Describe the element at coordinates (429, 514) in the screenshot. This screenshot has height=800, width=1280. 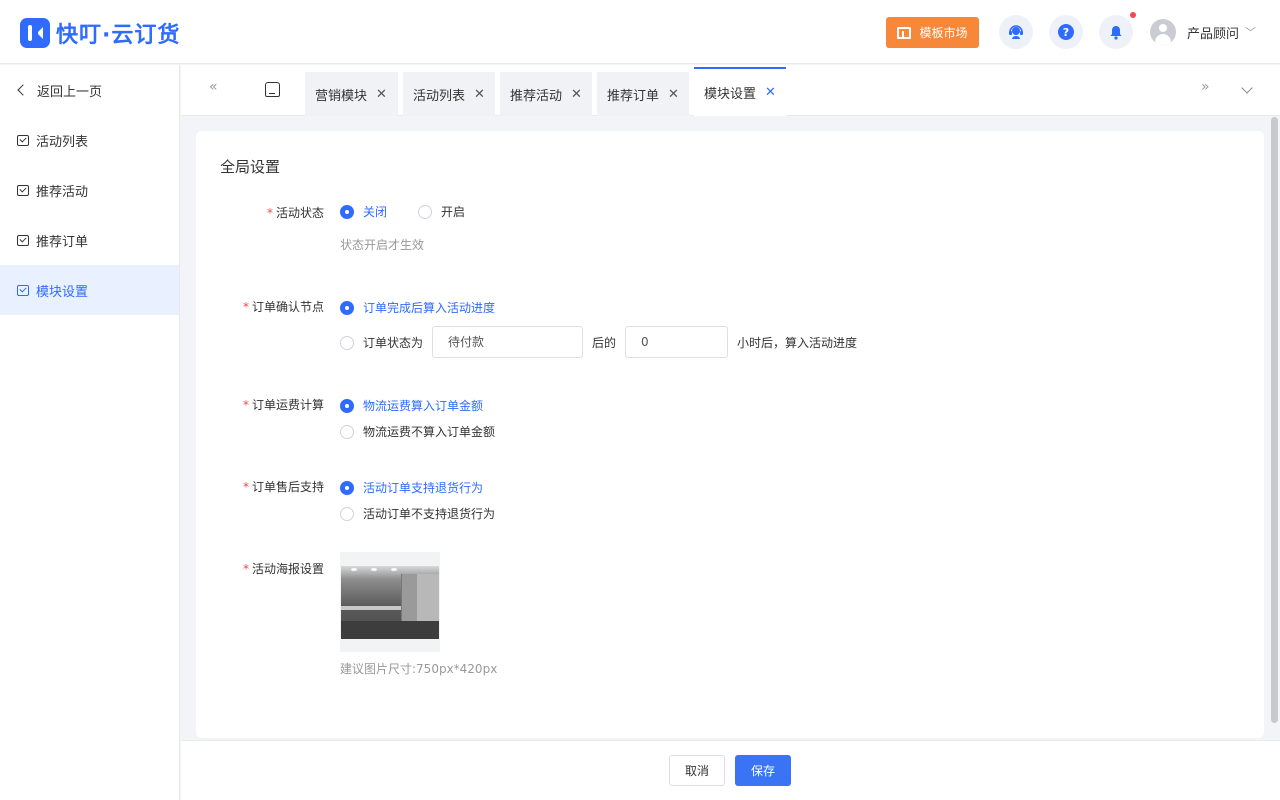
I see `radio-label: 活动订单不支持退货行为` at that location.